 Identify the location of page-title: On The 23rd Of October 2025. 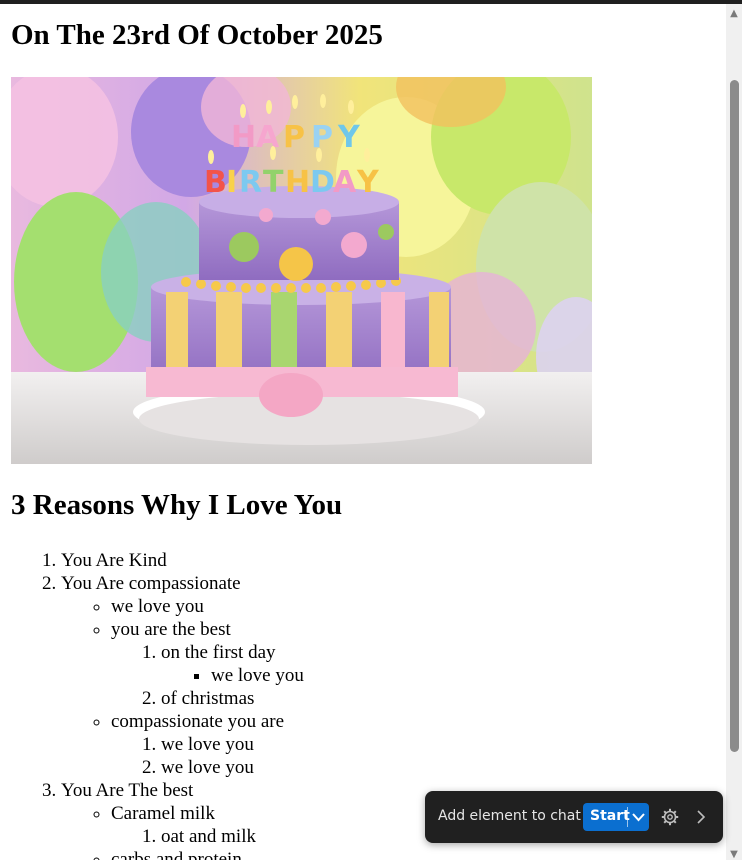
(197, 35).